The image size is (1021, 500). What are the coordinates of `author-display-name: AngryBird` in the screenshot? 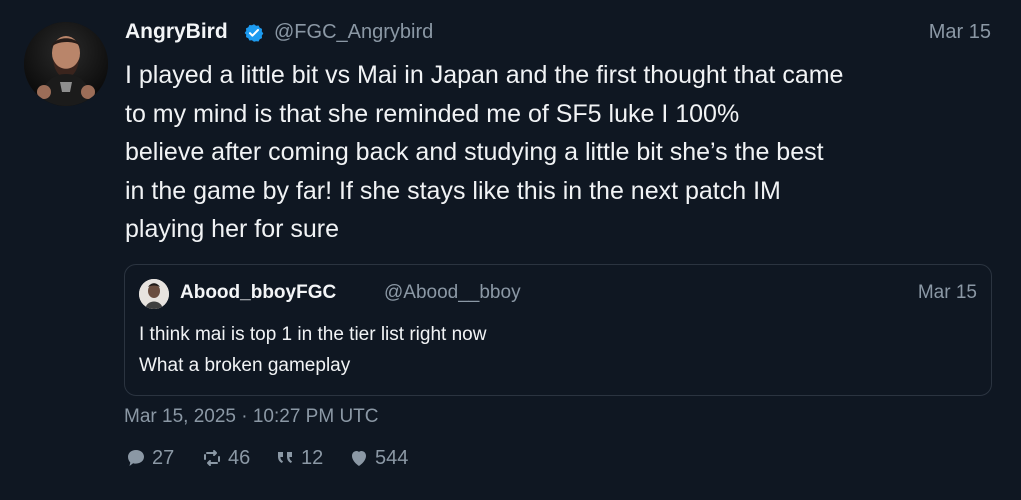 It's located at (176, 32).